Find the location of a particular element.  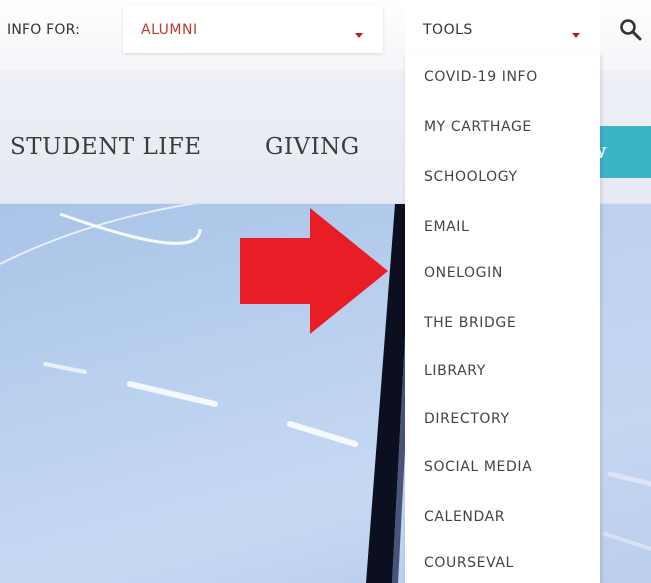

search-icon is located at coordinates (631, 30).